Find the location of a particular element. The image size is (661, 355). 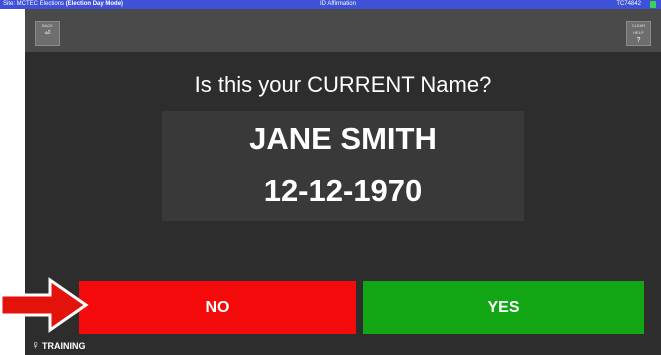

annotation-arrow-icon is located at coordinates (44, 305).